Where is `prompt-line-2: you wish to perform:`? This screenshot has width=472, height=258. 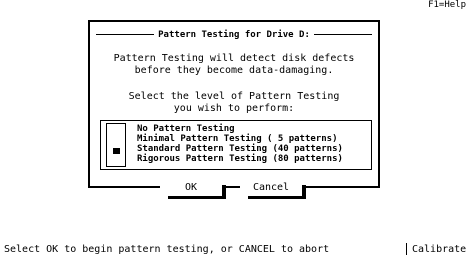
prompt-line-2: you wish to perform: is located at coordinates (234, 108).